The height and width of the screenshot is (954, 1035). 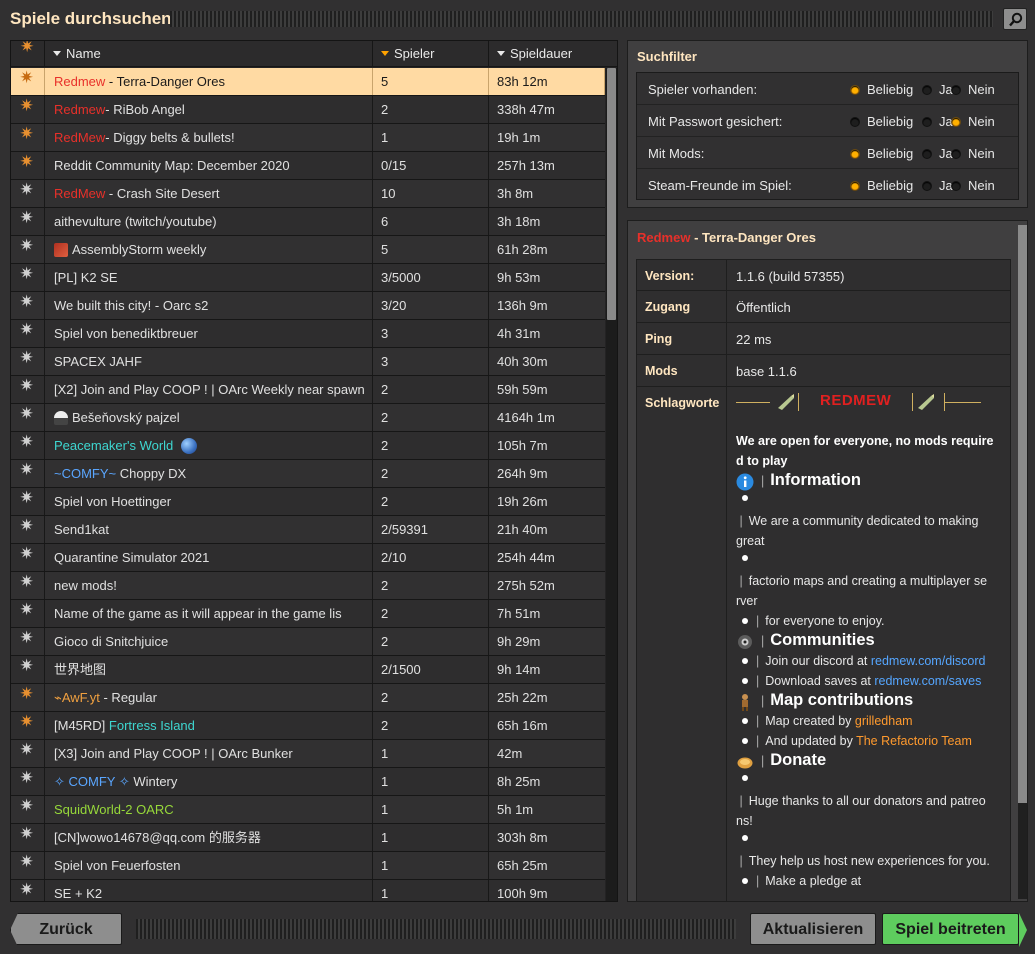 What do you see at coordinates (308, 698) in the screenshot?
I see `server-row: ⌁AwF.yt - Regular2 25h 22m` at bounding box center [308, 698].